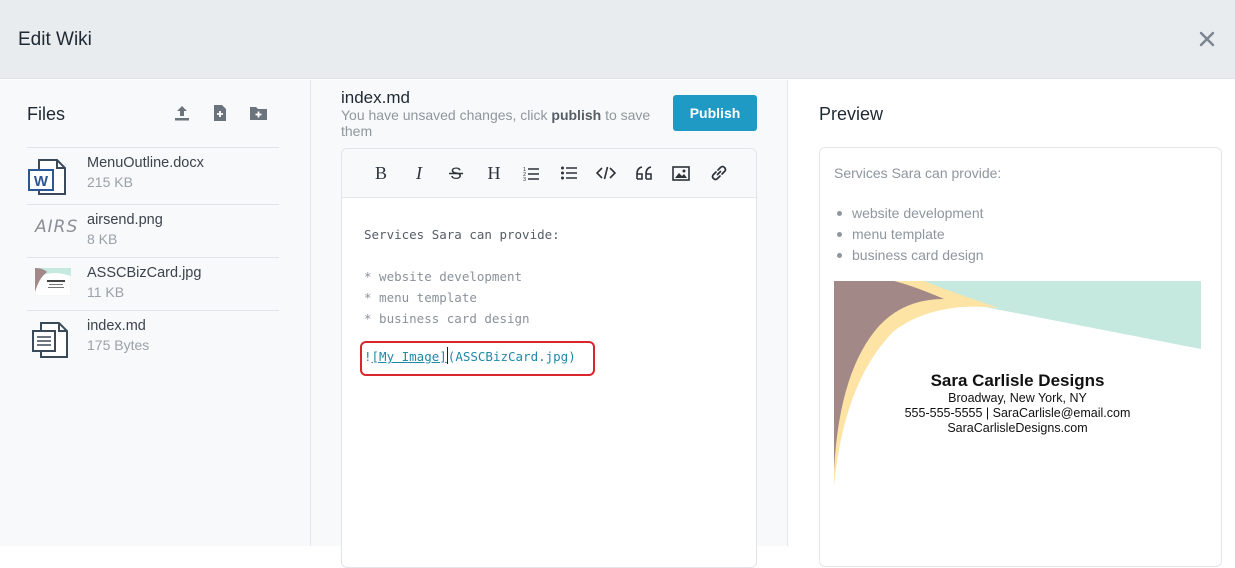 This screenshot has width=1235, height=568. I want to click on svg-text: I, so click(419, 173).